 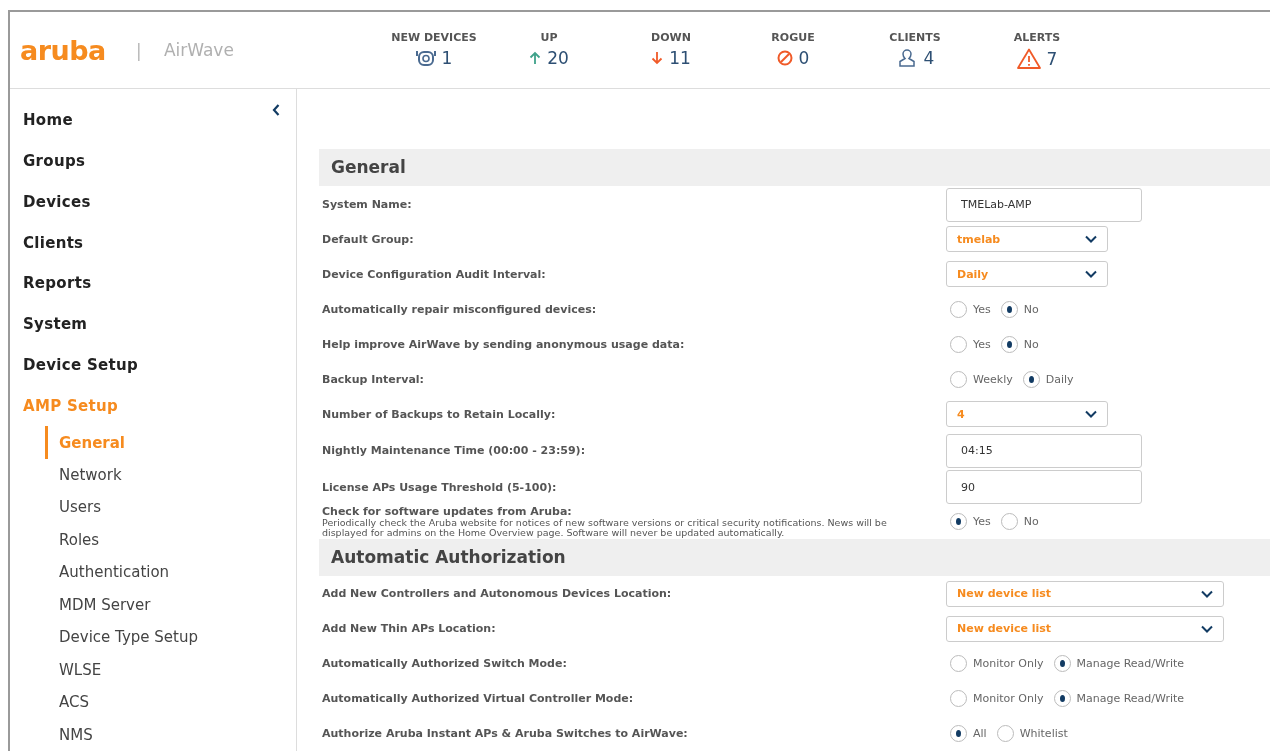 I want to click on stat-label: NEW DEVICES, so click(x=434, y=37).